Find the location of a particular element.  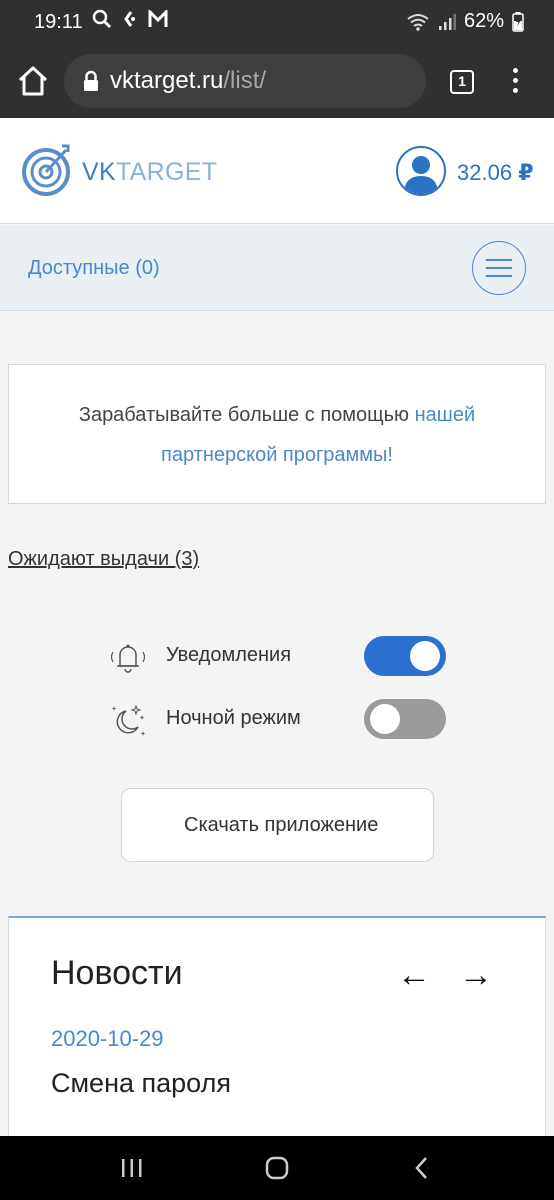

signal-icon is located at coordinates (447, 21).